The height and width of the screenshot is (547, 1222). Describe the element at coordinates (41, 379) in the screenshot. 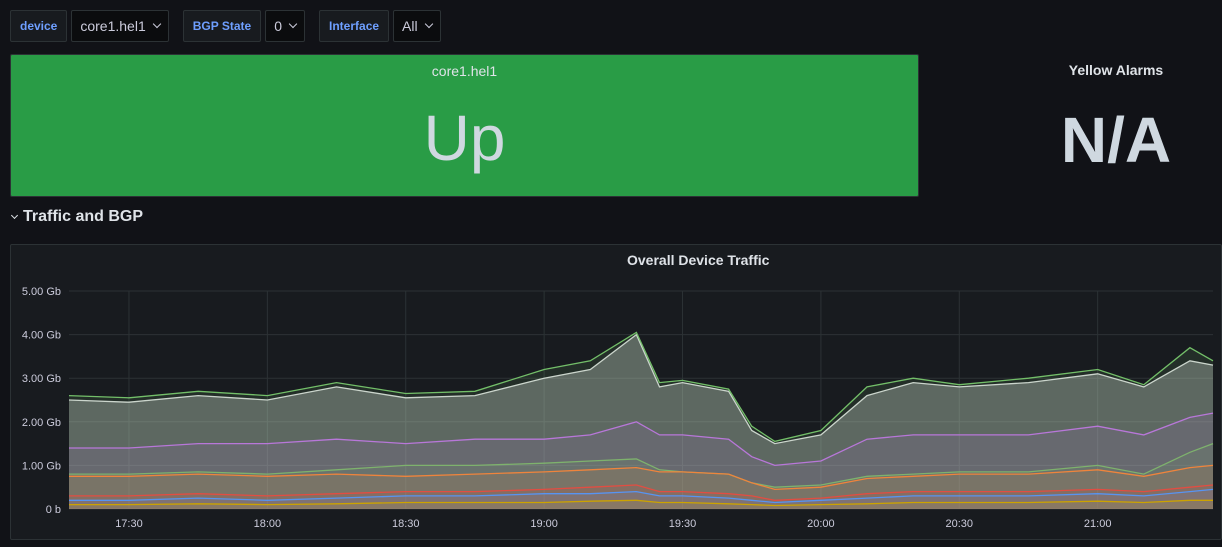

I see `y-tick-label: 3.00 Gb` at that location.